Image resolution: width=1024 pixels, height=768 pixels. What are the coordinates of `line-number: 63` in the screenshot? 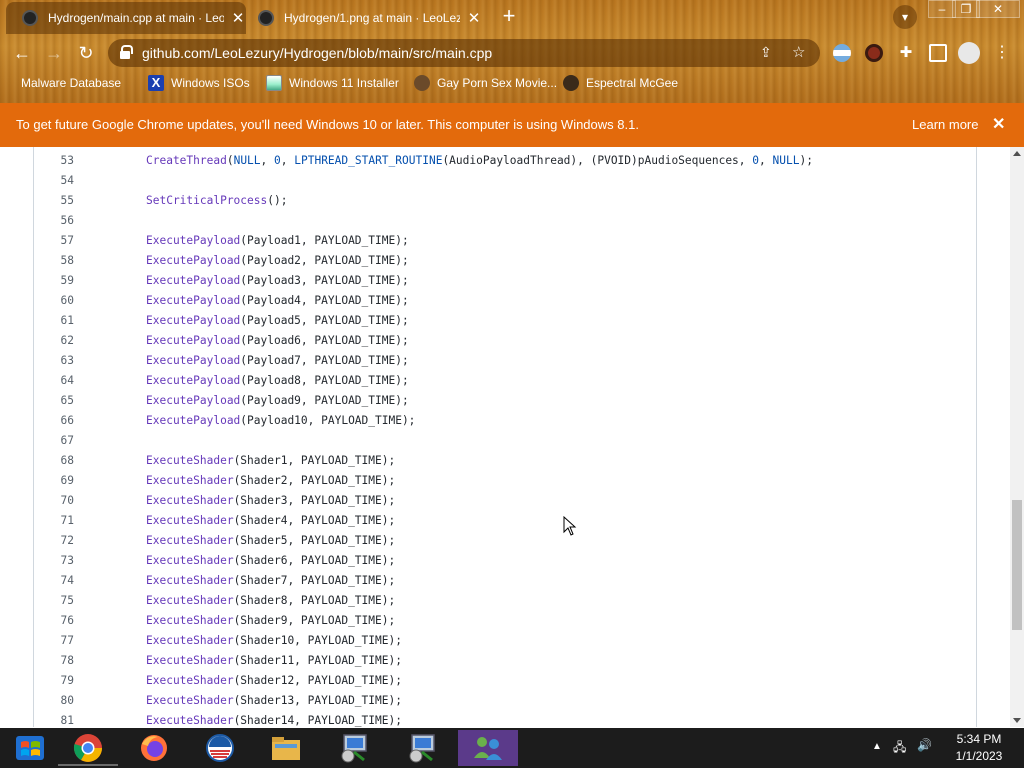 It's located at (58, 361).